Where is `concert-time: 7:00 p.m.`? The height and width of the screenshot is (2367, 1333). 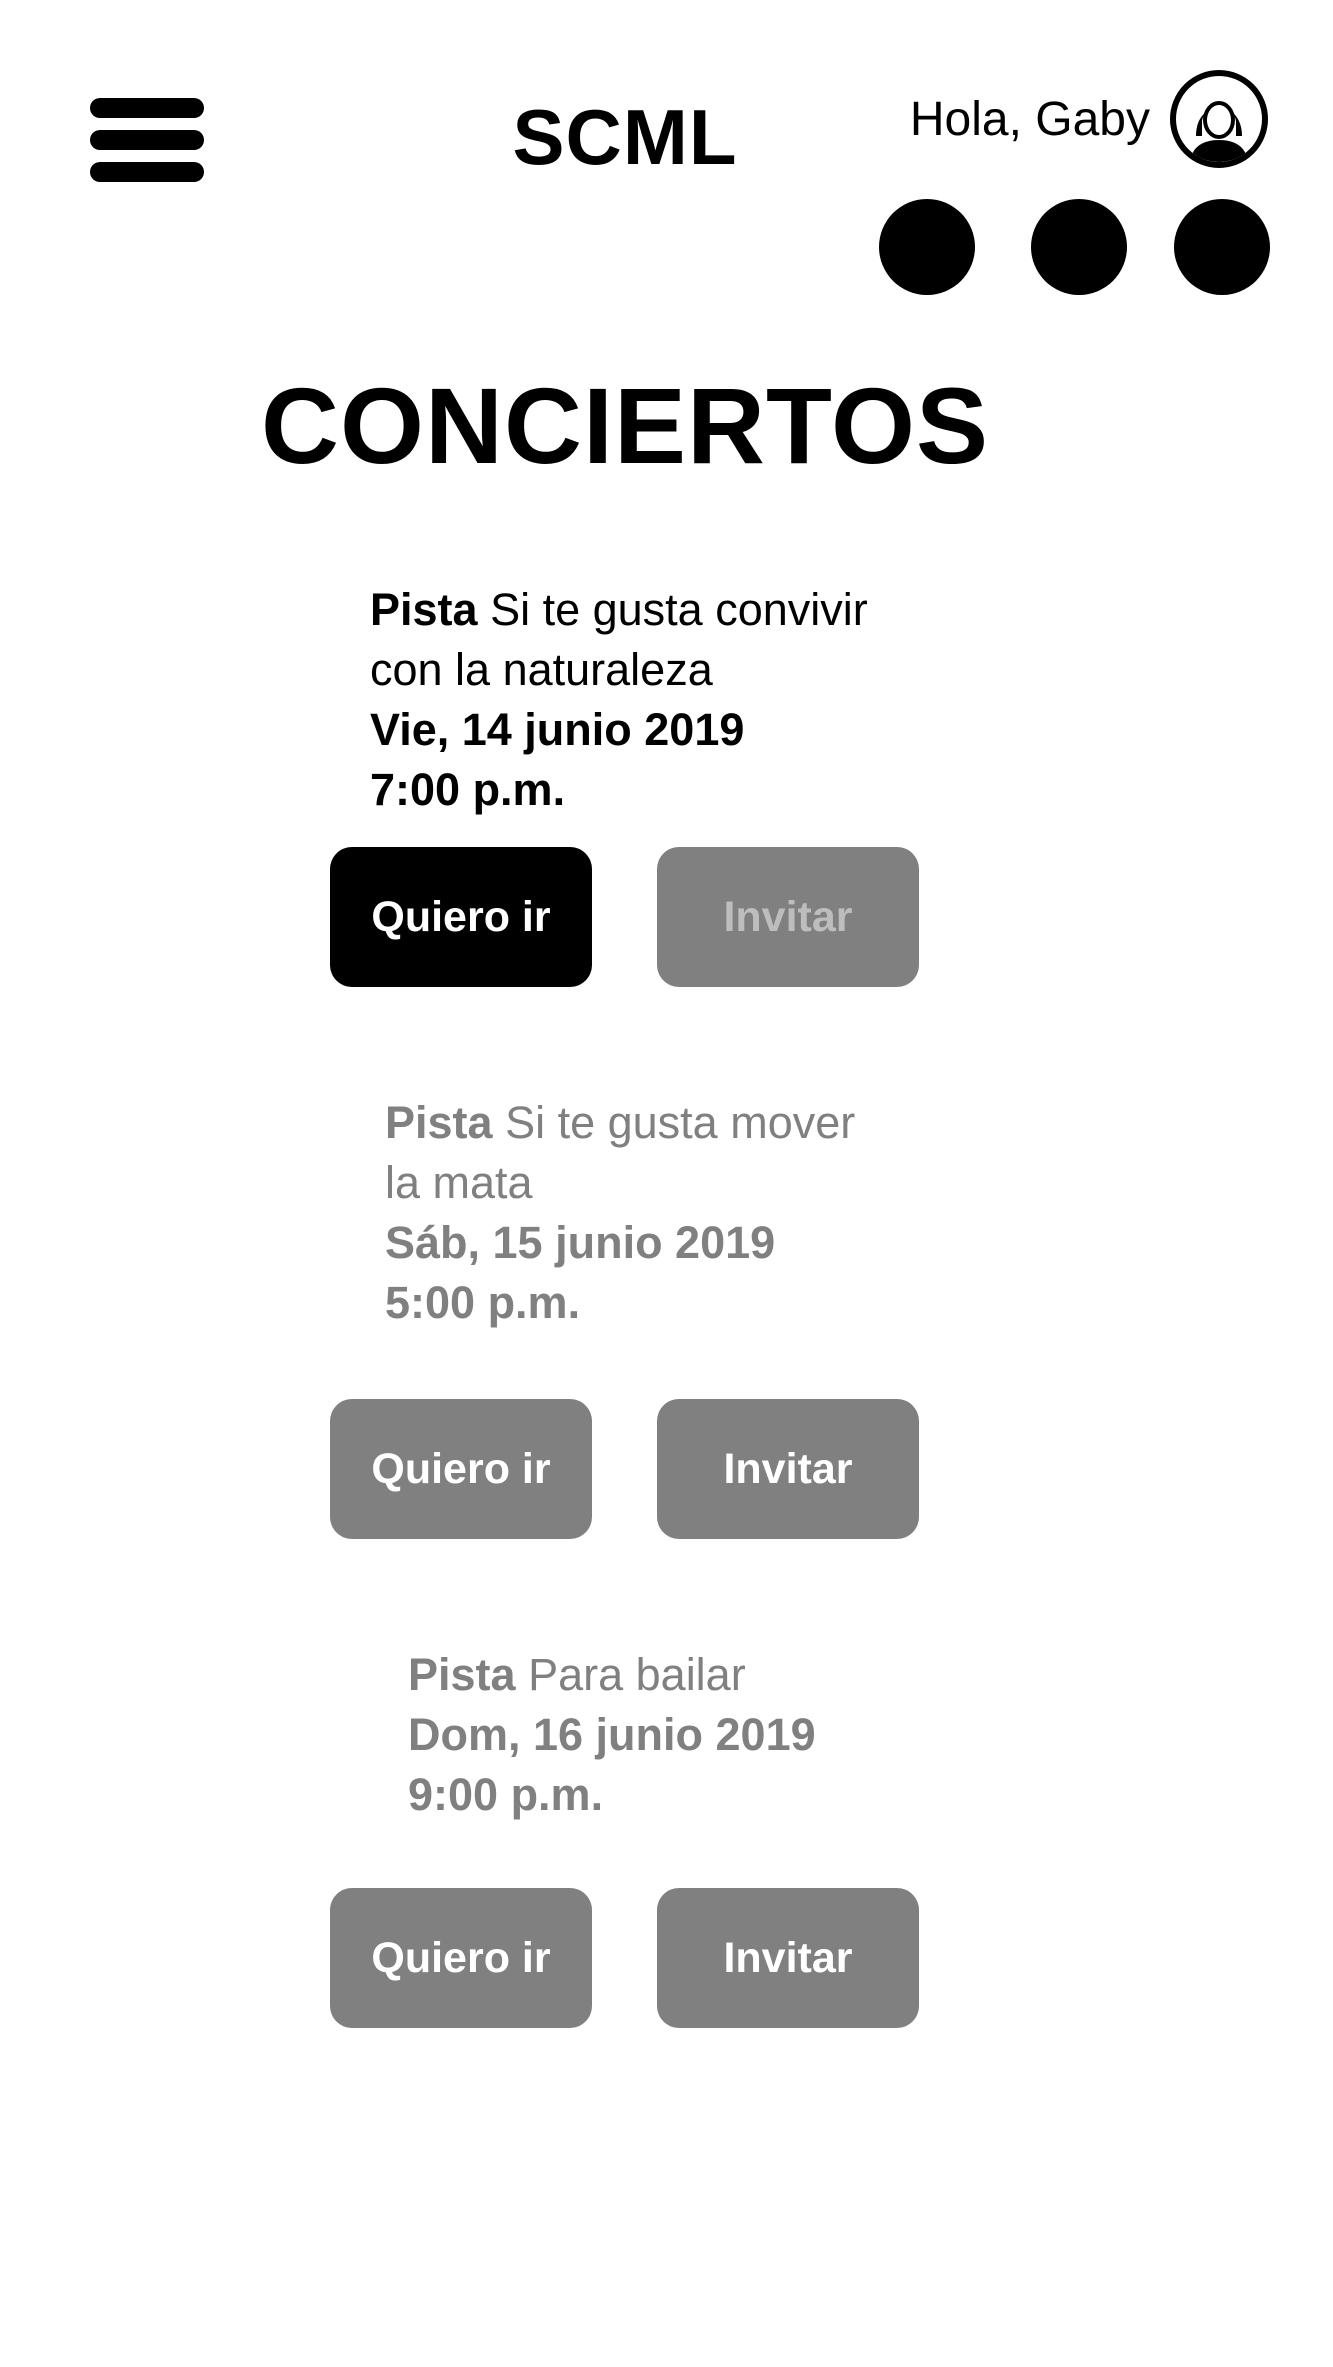 concert-time: 7:00 p.m. is located at coordinates (468, 789).